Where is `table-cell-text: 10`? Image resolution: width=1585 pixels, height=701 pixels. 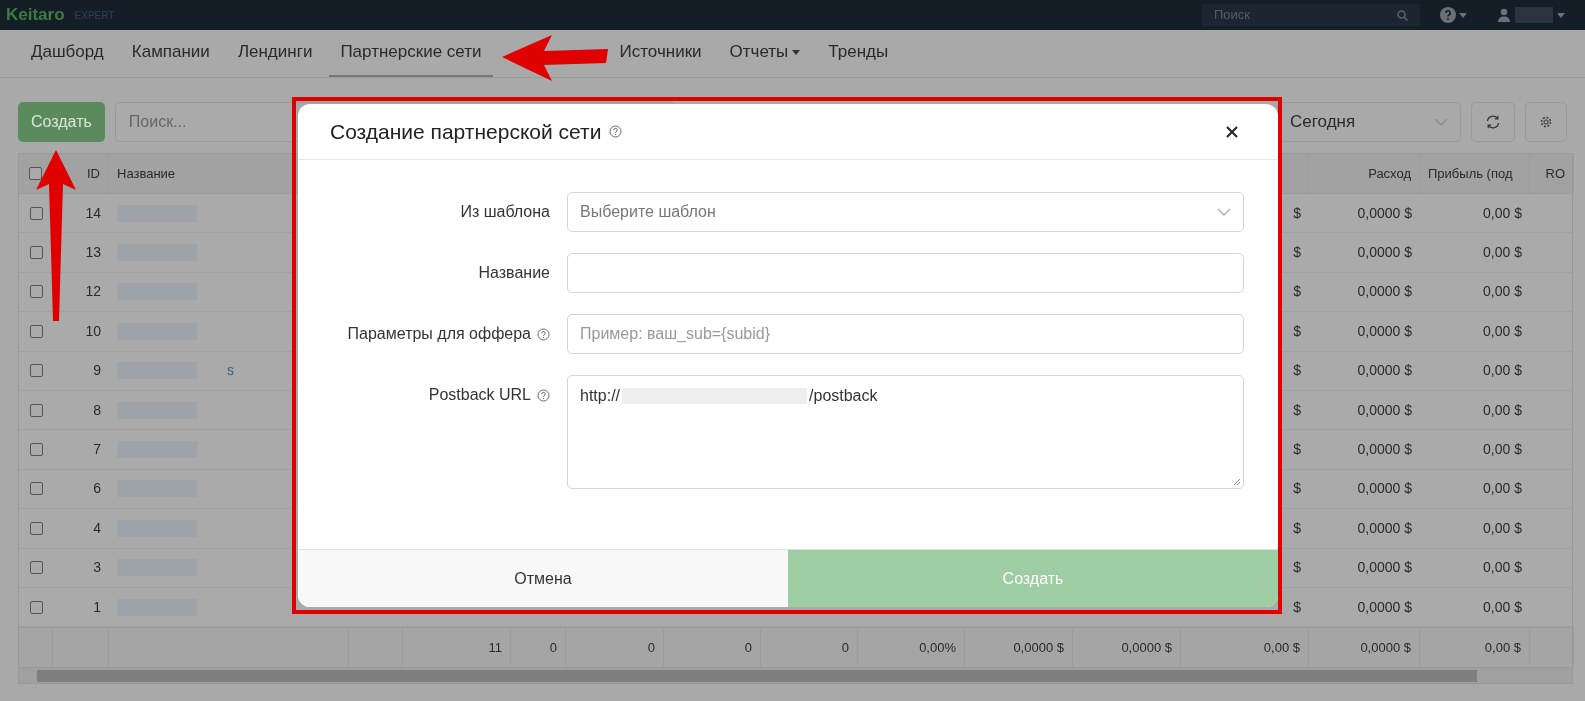
table-cell-text: 10 is located at coordinates (93, 331).